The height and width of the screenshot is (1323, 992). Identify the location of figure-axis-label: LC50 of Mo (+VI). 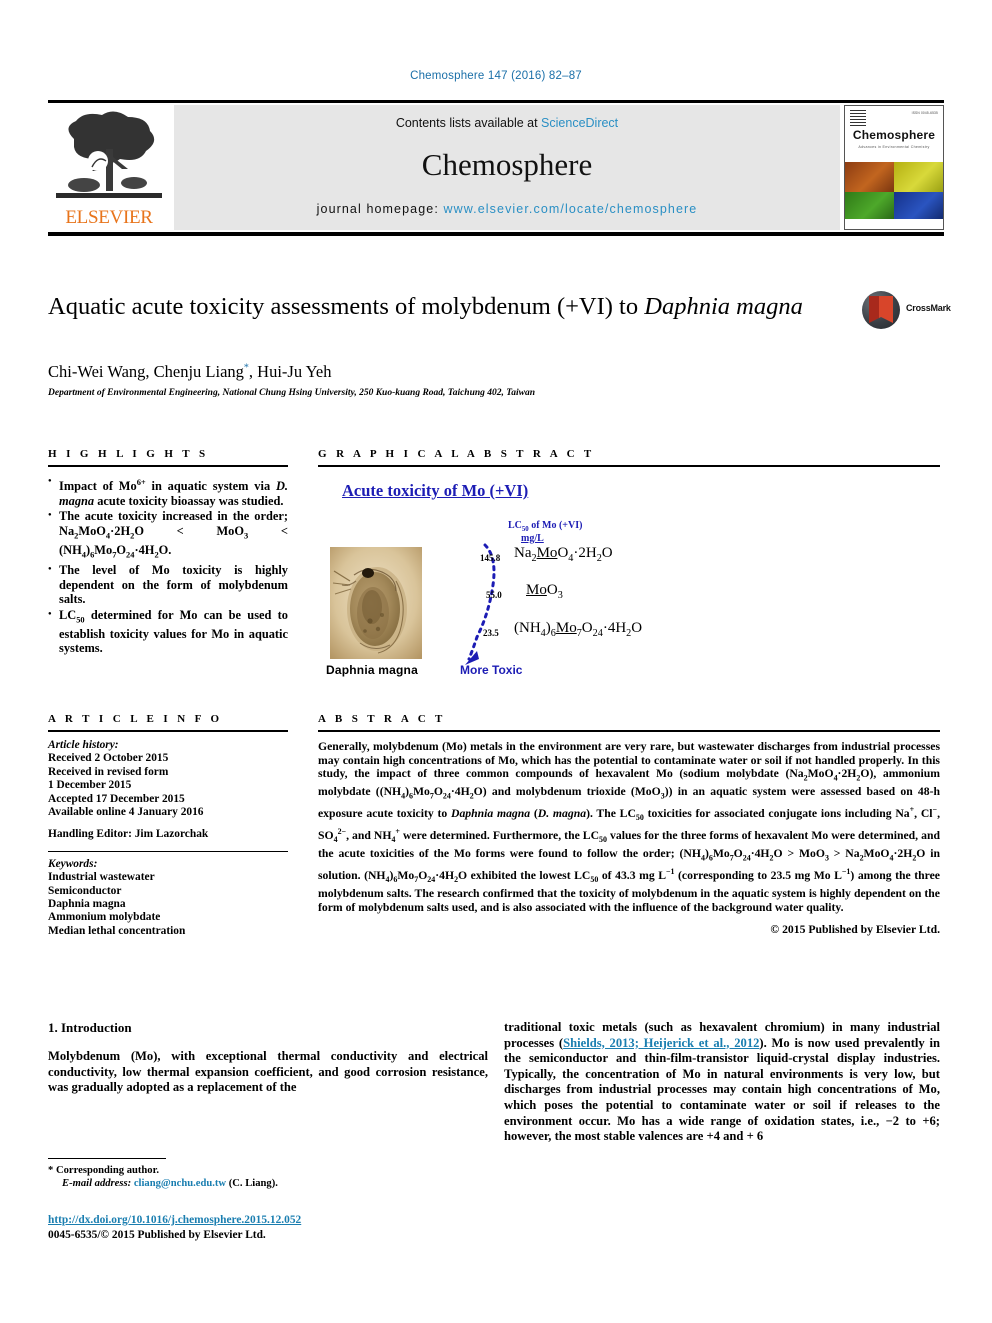
(545, 526).